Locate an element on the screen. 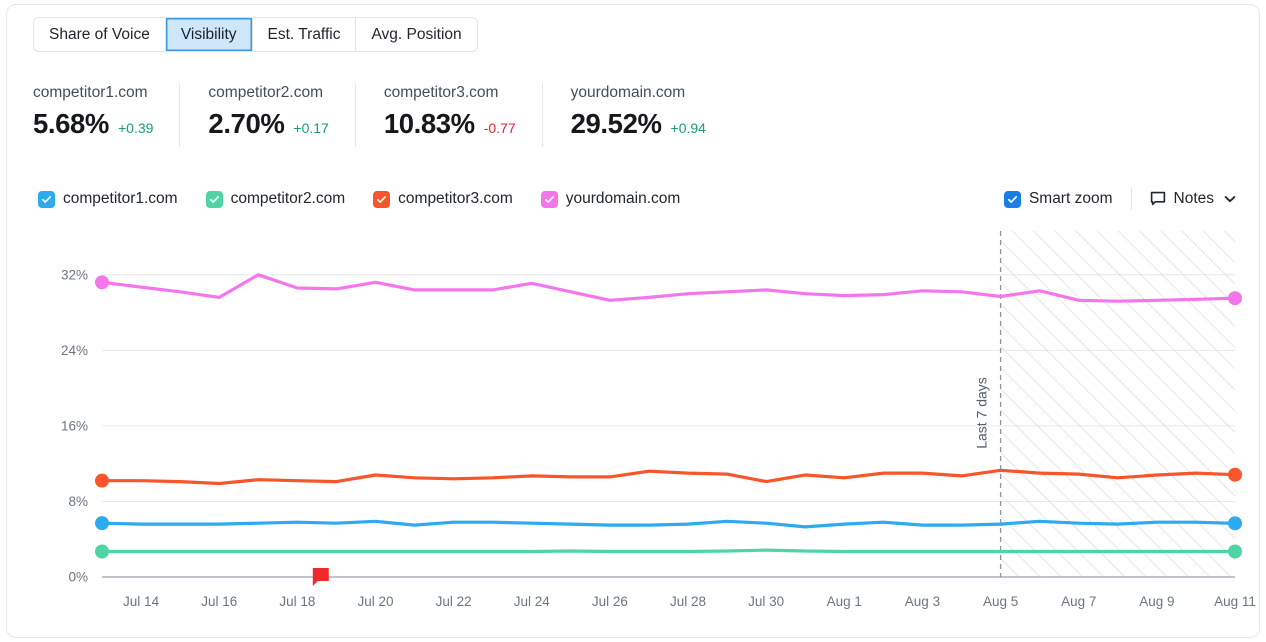  y-axis-tick-label: 16% is located at coordinates (74, 425).